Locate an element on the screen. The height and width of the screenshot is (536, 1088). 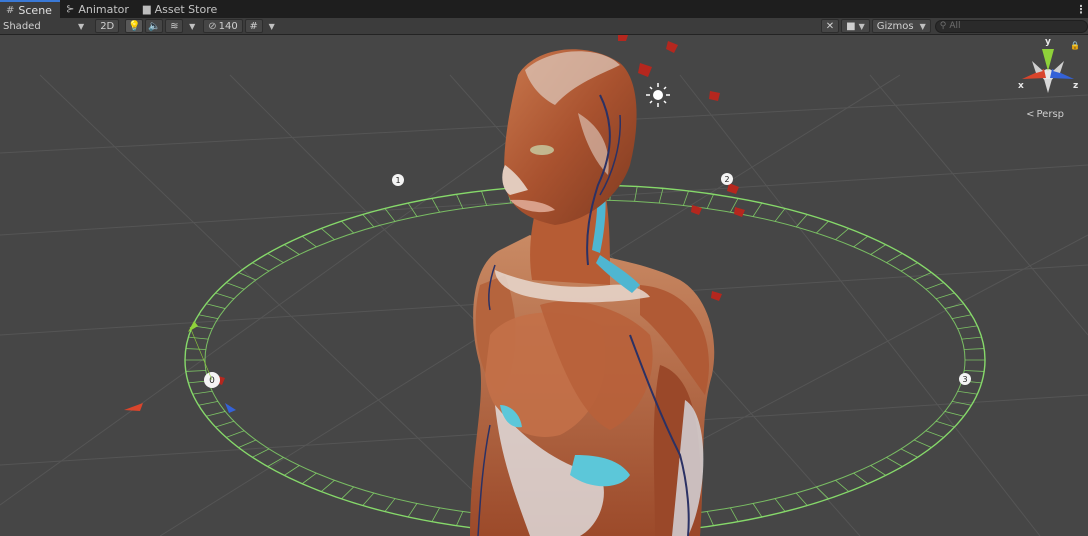
animator-icon: ⊱ is located at coordinates (70, 9).